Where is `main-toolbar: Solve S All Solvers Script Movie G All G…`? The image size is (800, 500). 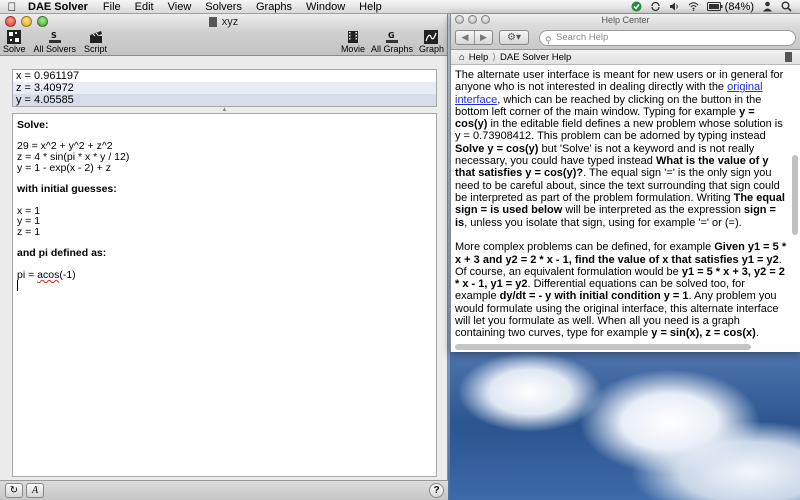
main-toolbar: Solve S All Solvers Script Movie G All G… is located at coordinates (223, 43).